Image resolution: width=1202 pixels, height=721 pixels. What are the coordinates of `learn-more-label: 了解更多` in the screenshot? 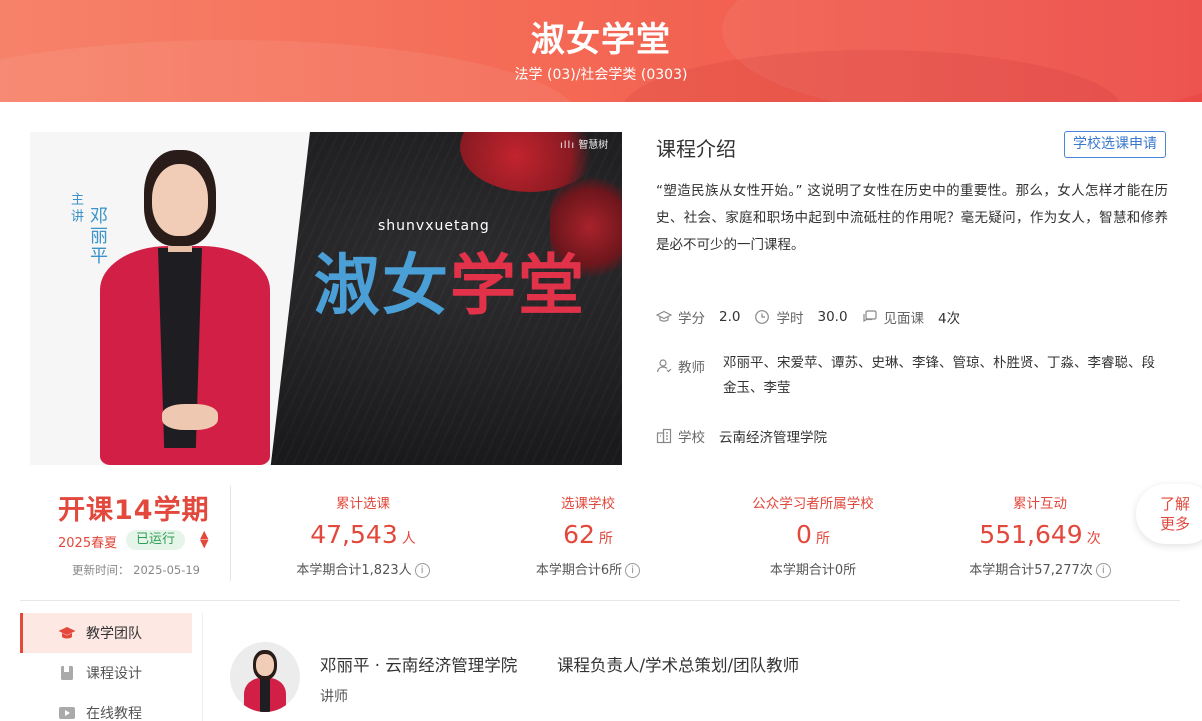 It's located at (1175, 514).